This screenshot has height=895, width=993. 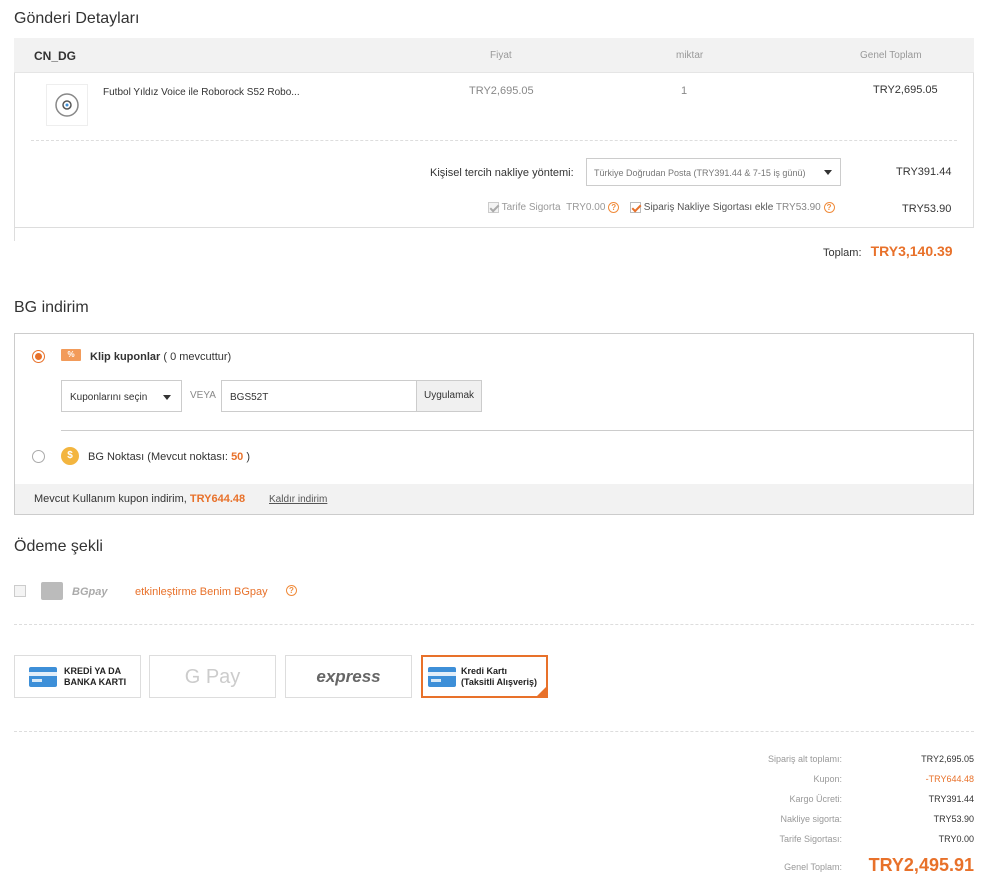 What do you see at coordinates (924, 172) in the screenshot?
I see `shipping-cost: TRY391.44` at bounding box center [924, 172].